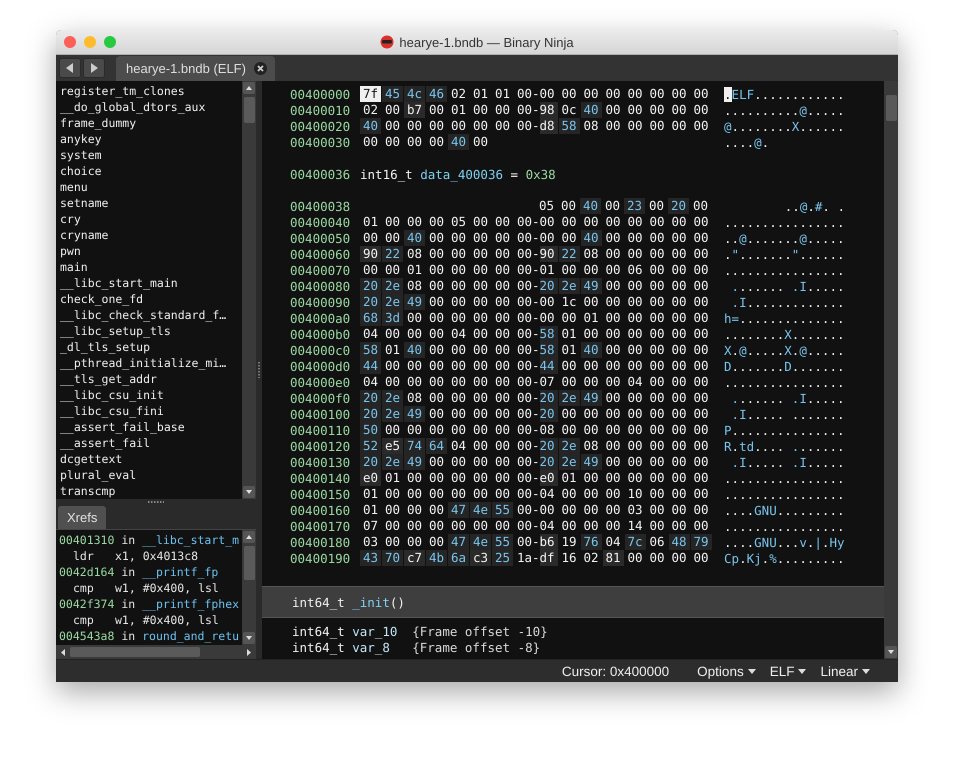  I want to click on var-name: var_10, so click(382, 632).